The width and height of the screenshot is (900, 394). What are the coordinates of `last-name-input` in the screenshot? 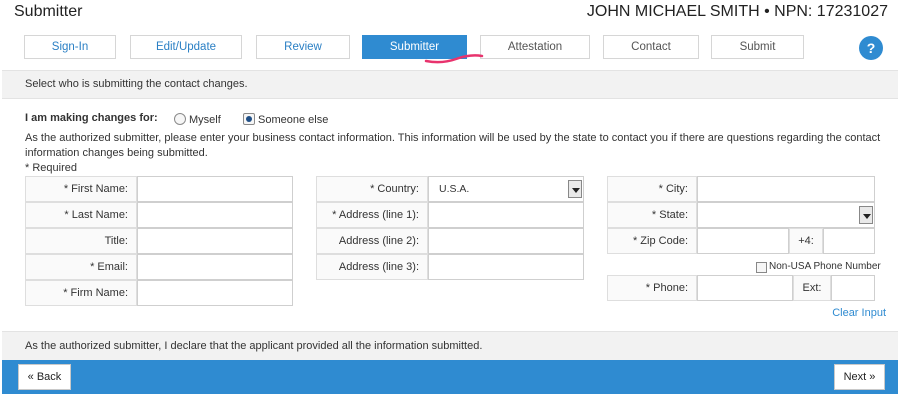 It's located at (215, 215).